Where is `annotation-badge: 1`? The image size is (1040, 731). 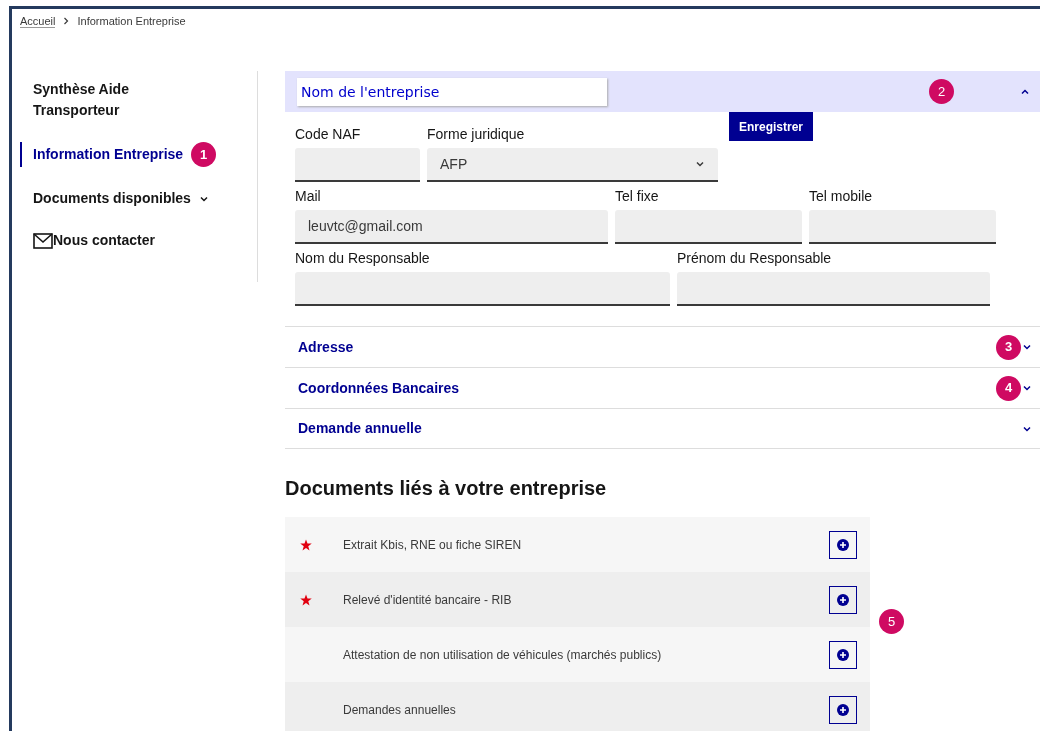
annotation-badge: 1 is located at coordinates (204, 154).